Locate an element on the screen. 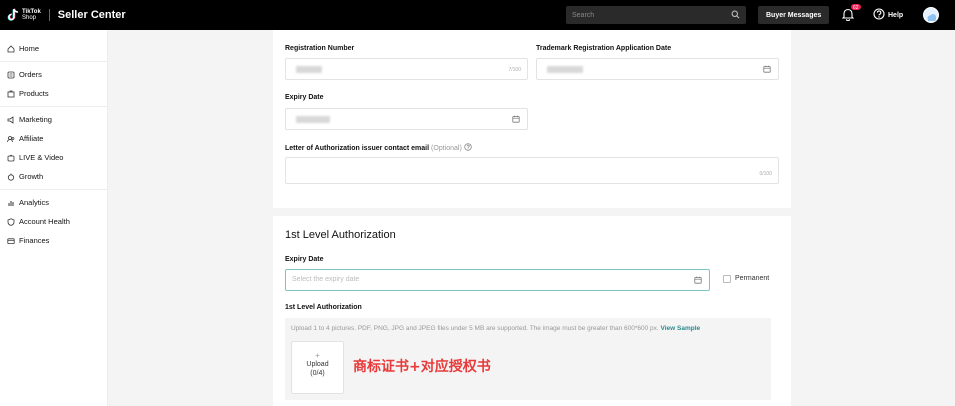 The width and height of the screenshot is (955, 406). sidebar-item-analytics: Analytics is located at coordinates (53, 202).